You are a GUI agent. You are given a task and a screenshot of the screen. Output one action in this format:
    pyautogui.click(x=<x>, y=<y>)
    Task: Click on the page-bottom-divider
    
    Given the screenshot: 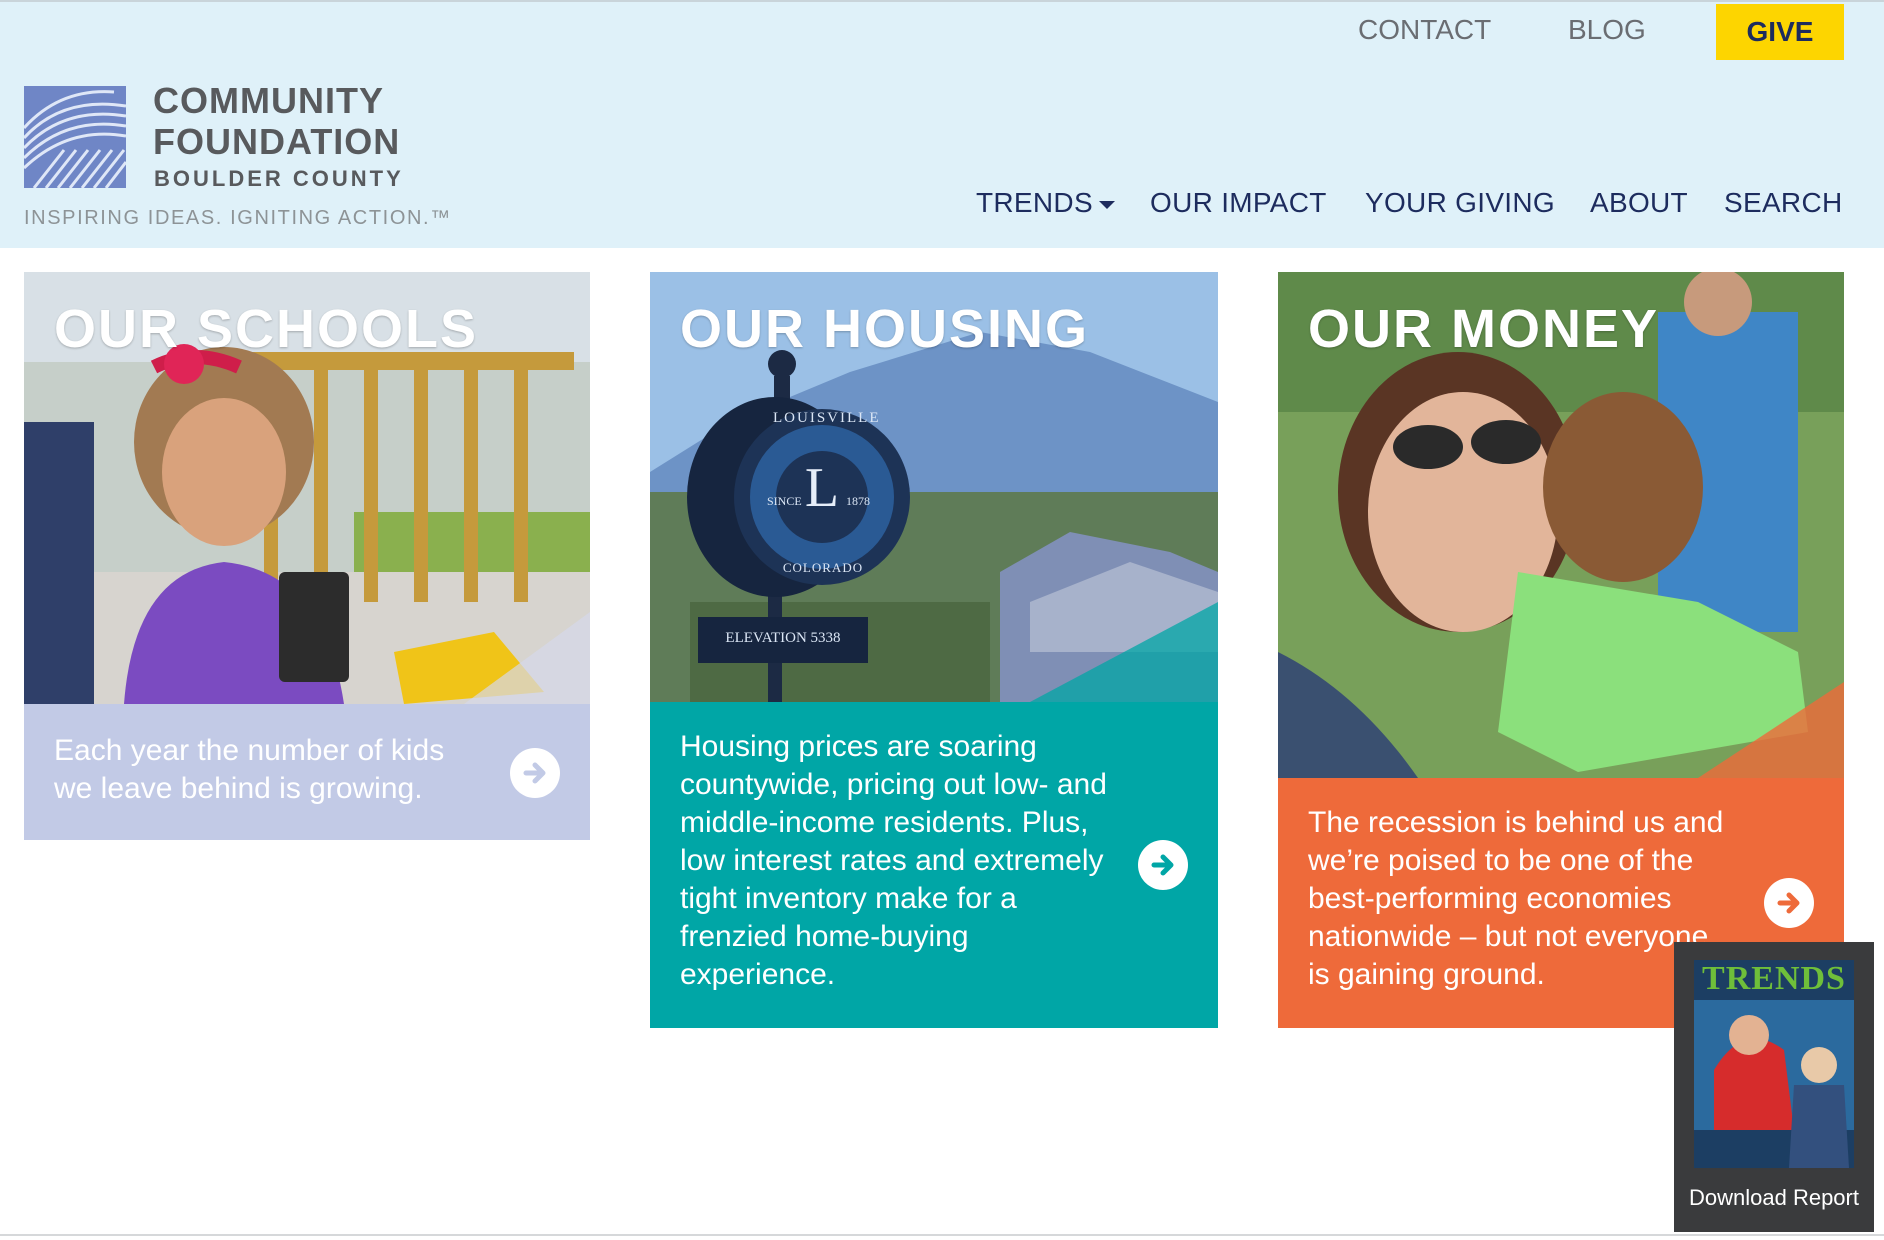 What is the action you would take?
    pyautogui.click(x=942, y=1235)
    